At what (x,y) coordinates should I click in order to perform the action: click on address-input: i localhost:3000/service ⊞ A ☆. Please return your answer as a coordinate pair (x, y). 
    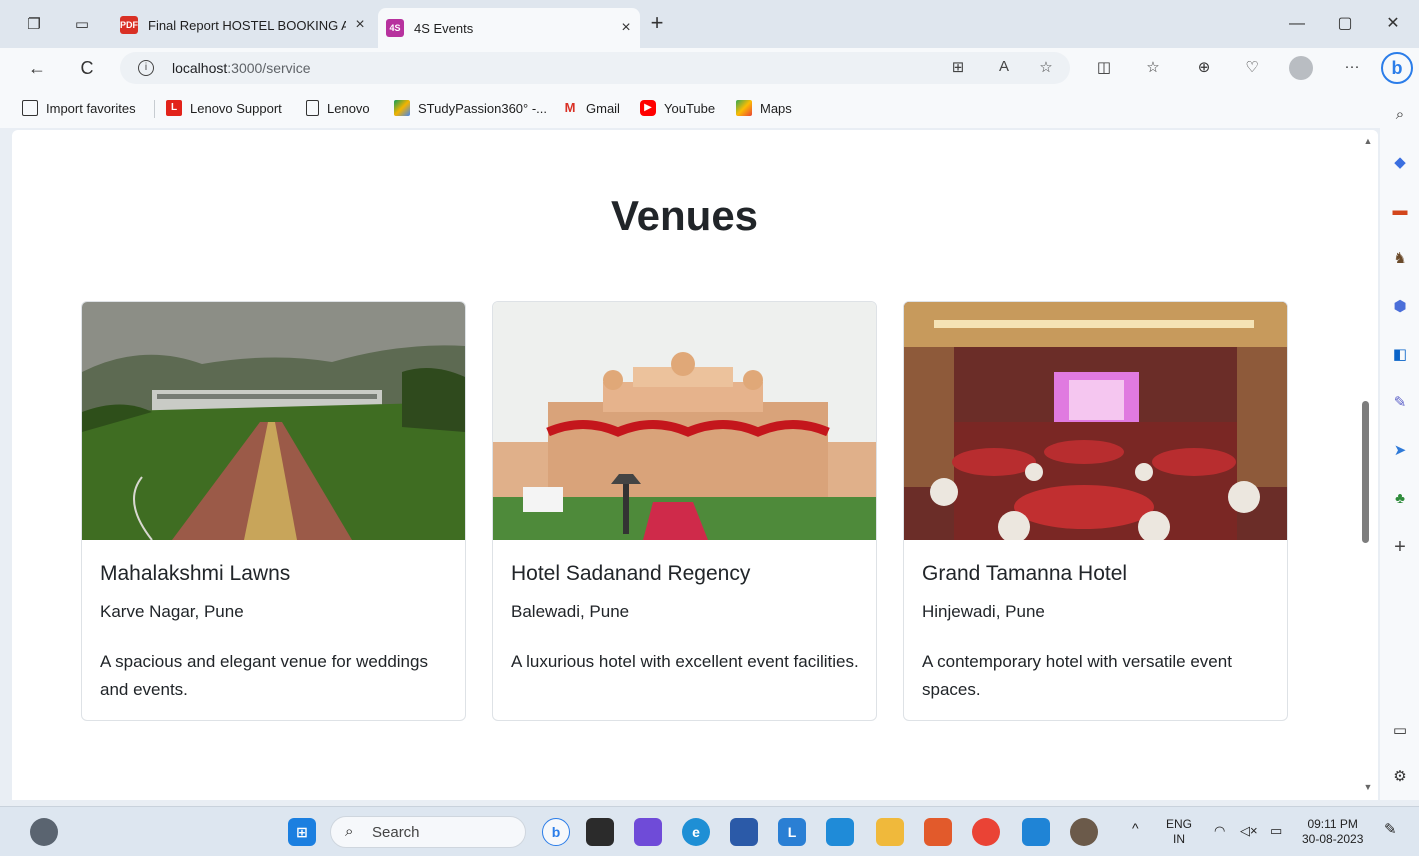
    Looking at the image, I should click on (595, 68).